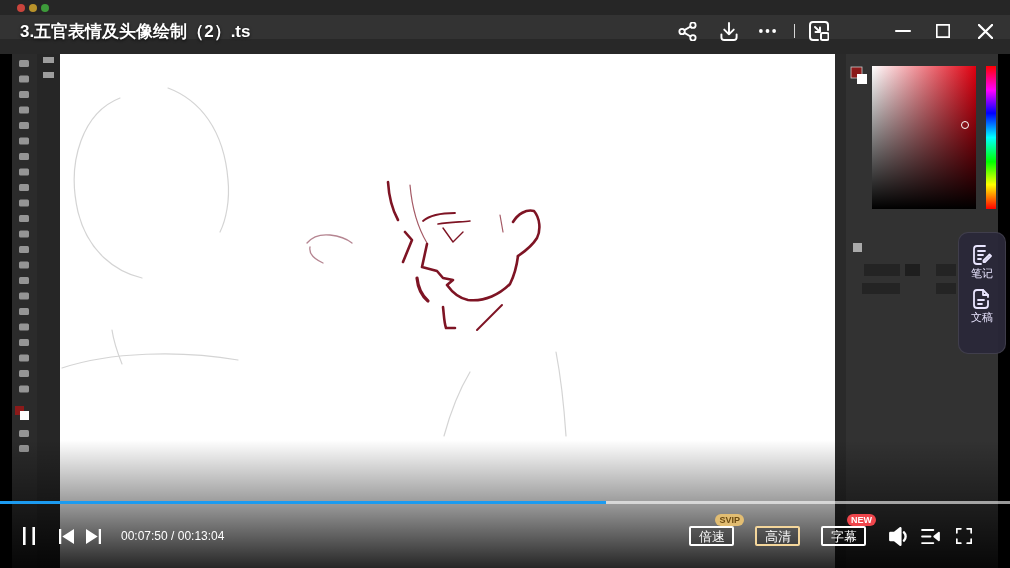 The width and height of the screenshot is (1010, 568). I want to click on document-icon, so click(982, 299).